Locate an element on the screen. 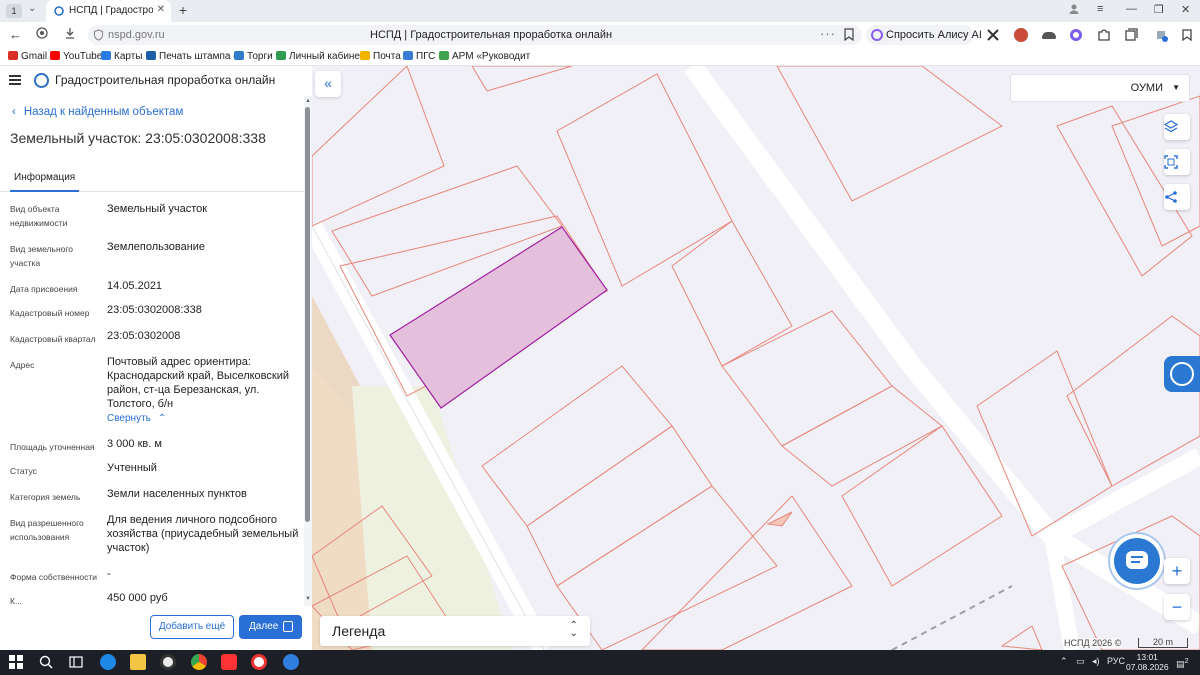 Image resolution: width=1200 pixels, height=675 pixels. chrome-icon is located at coordinates (199, 662).